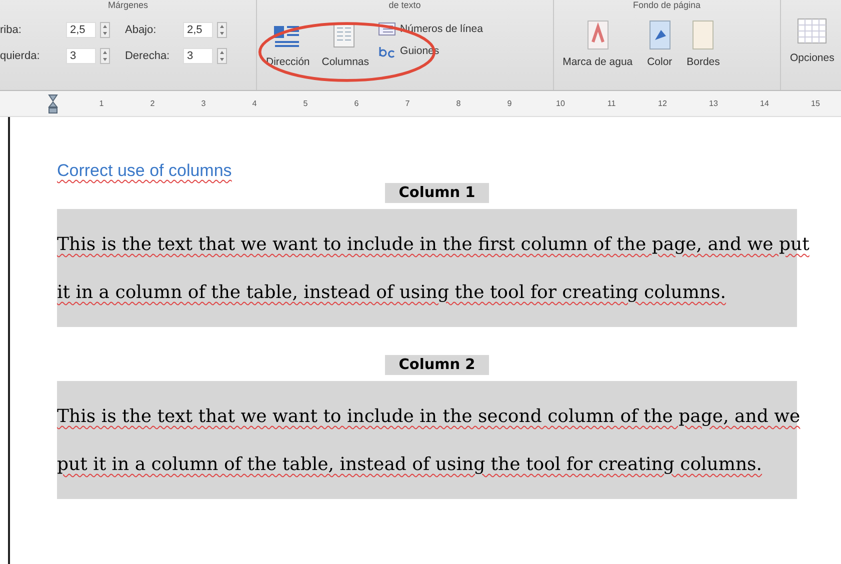 This screenshot has width=841, height=564. I want to click on indent-marker-icon, so click(53, 104).